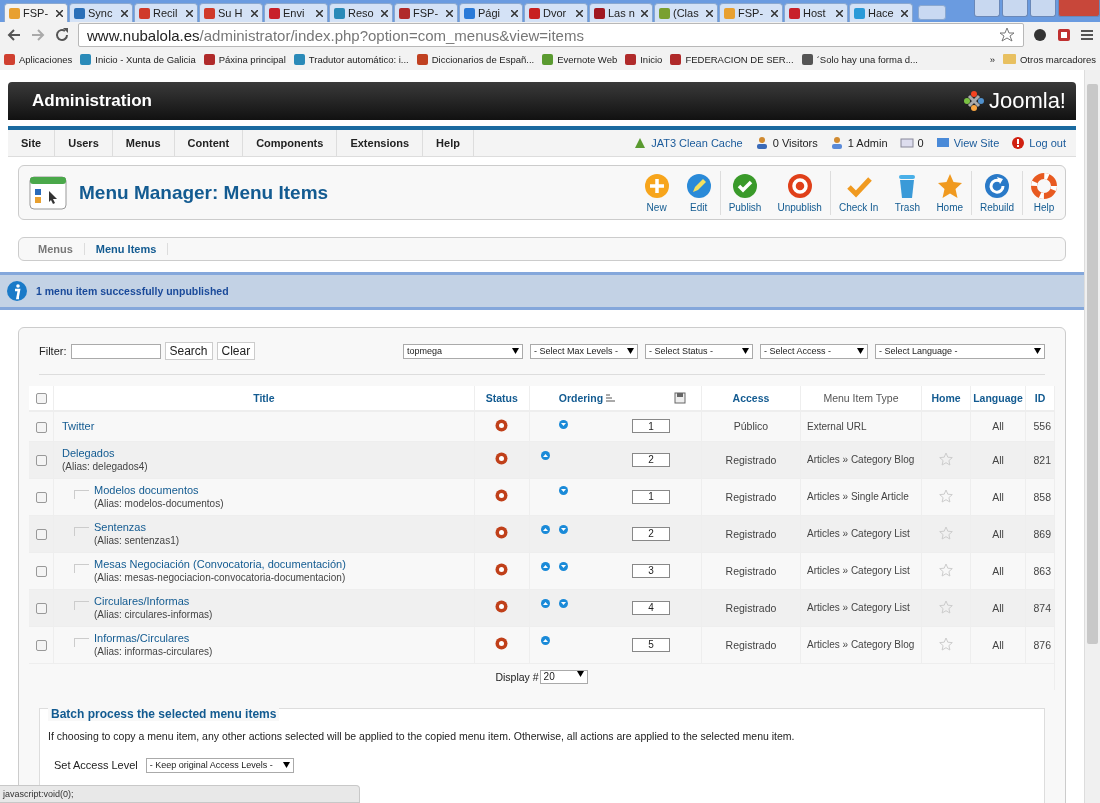  I want to click on menu-item: Site, so click(32, 143).